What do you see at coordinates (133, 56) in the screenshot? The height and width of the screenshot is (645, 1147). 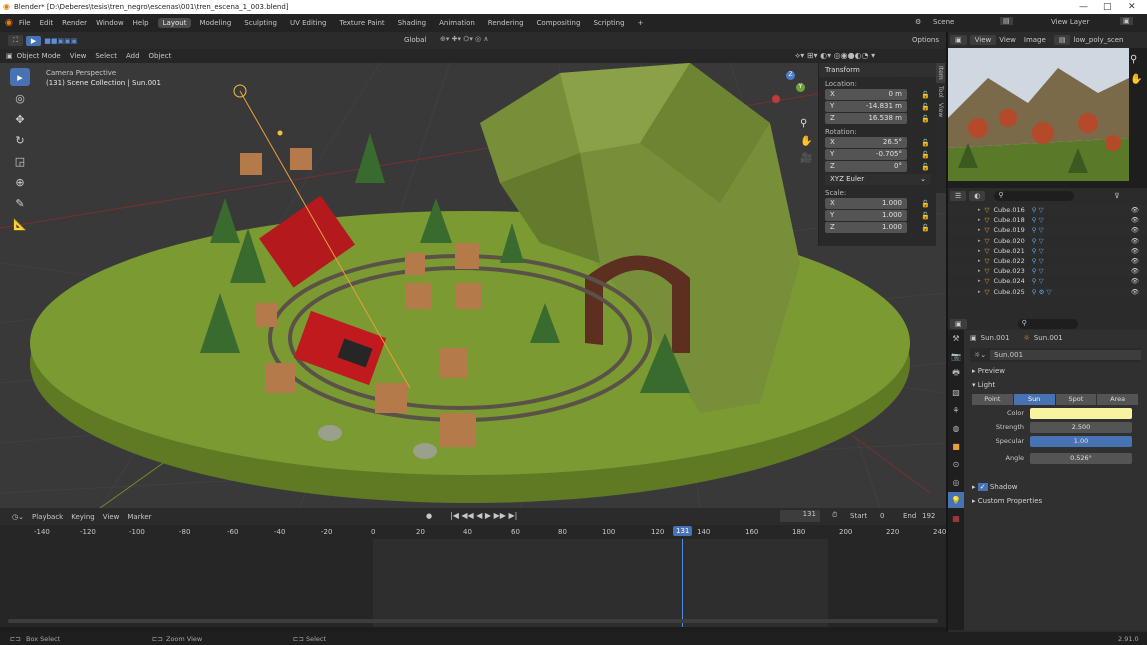 I see `menu-add: Add` at bounding box center [133, 56].